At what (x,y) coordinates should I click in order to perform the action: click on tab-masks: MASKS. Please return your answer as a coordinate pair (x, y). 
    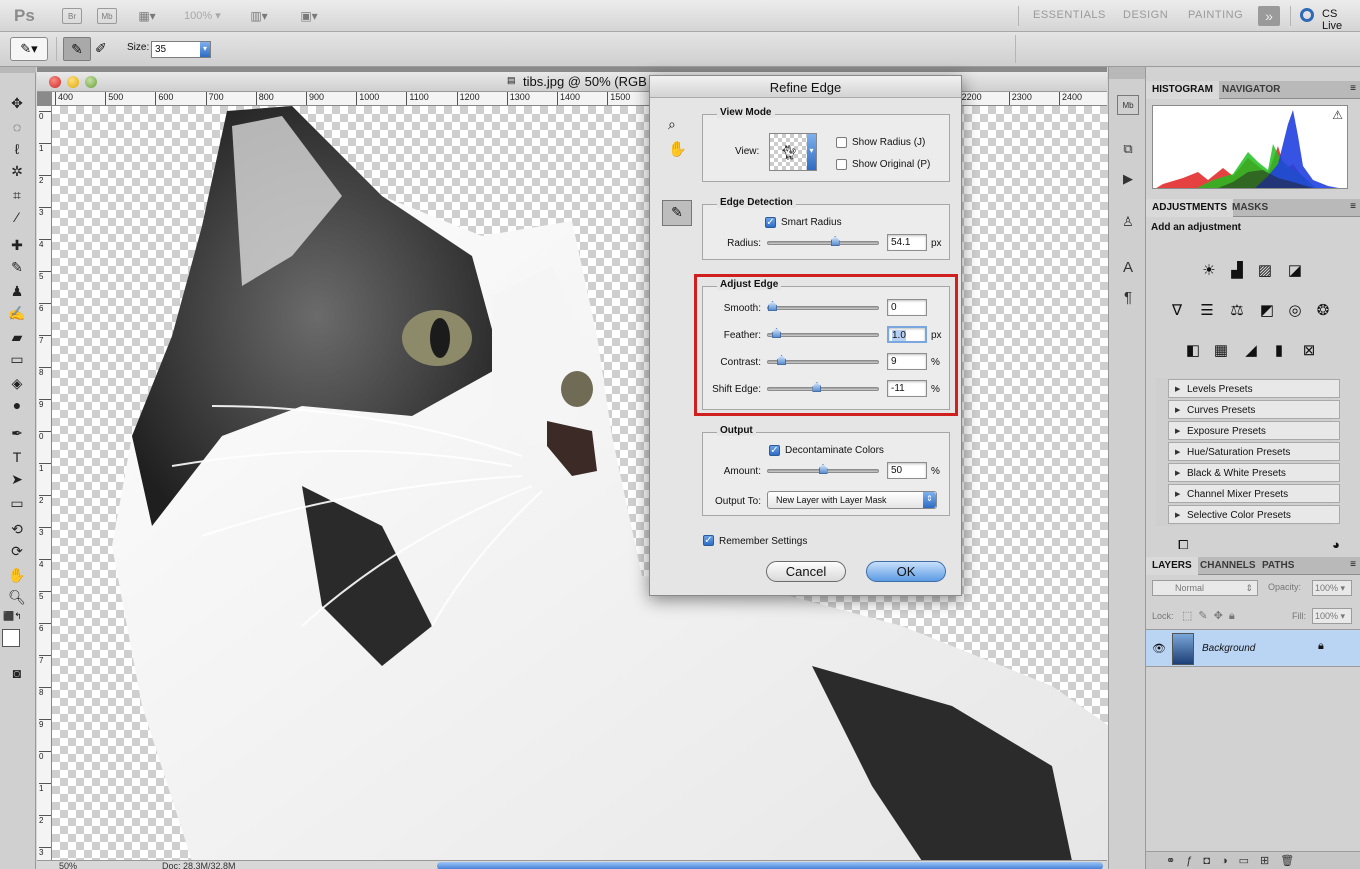
    Looking at the image, I should click on (1250, 208).